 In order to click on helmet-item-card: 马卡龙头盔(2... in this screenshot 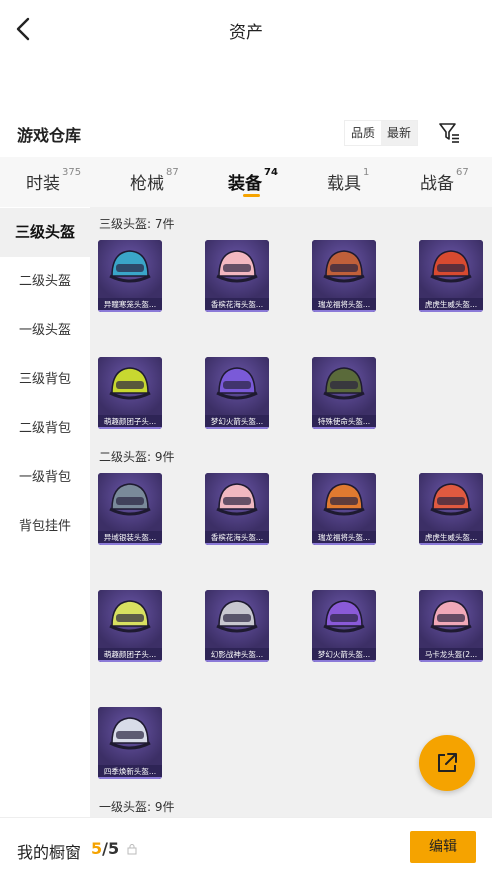, I will do `click(451, 626)`.